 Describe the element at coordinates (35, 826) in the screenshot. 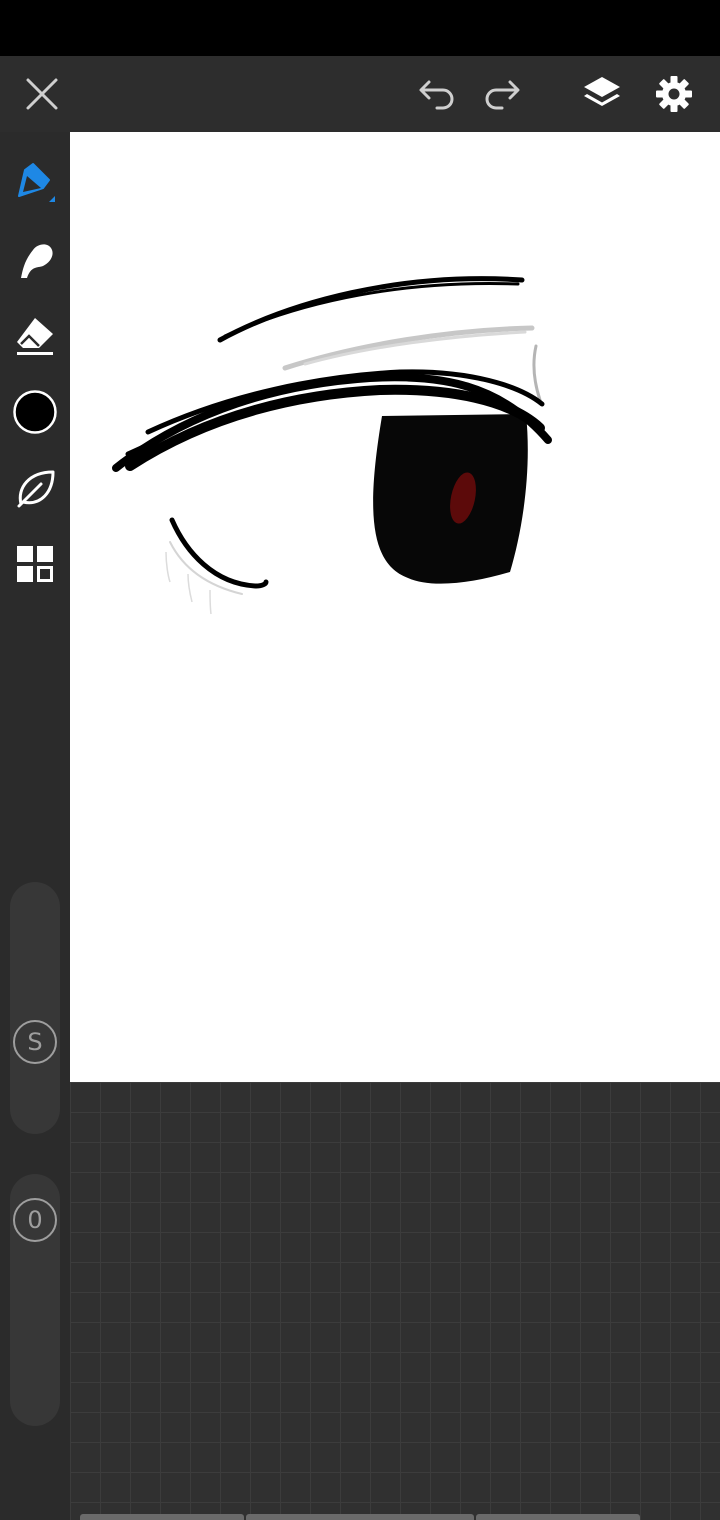

I see `tool-rail: S 0` at that location.